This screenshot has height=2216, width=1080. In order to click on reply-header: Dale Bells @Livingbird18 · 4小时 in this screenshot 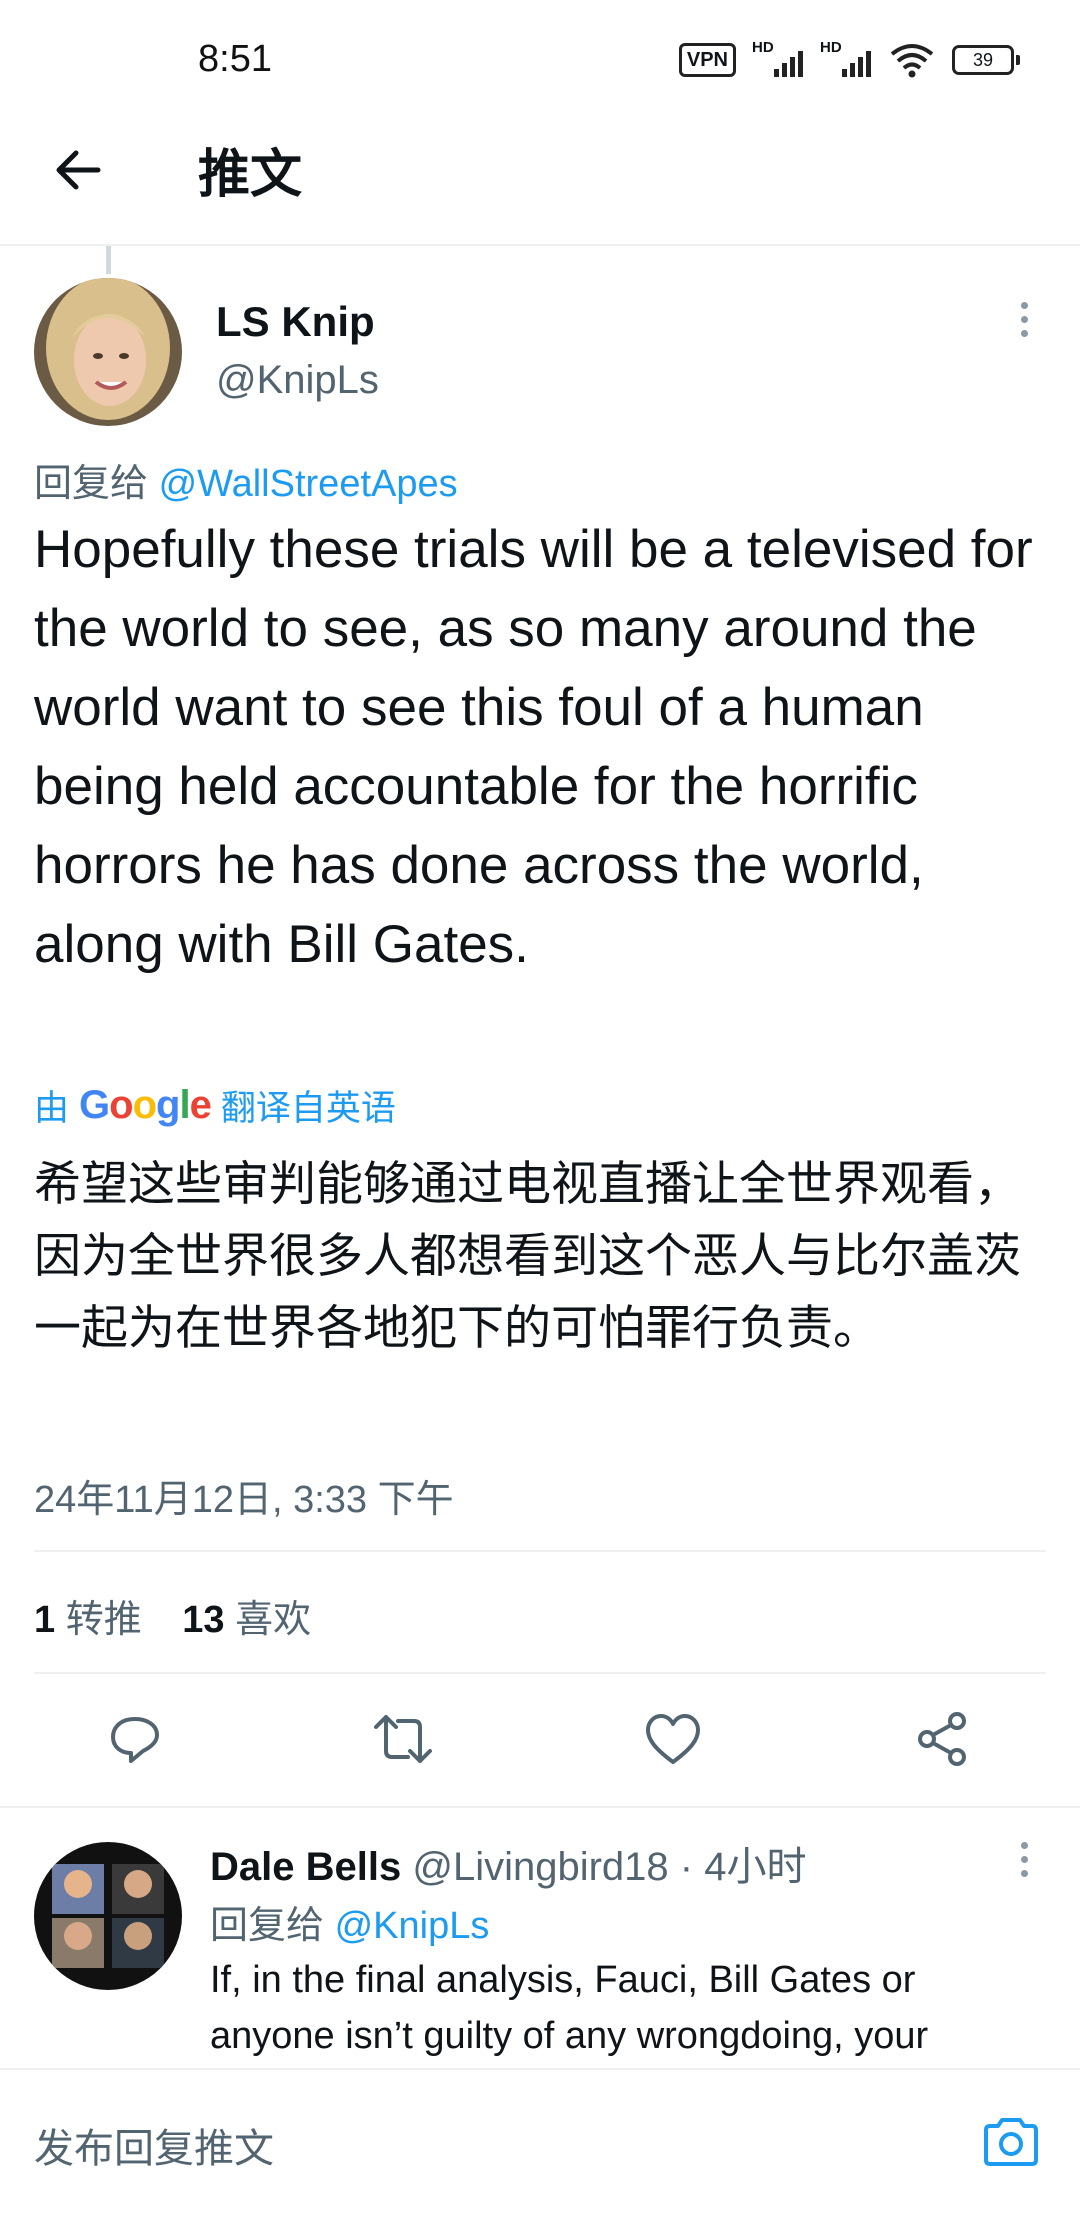, I will do `click(508, 1863)`.